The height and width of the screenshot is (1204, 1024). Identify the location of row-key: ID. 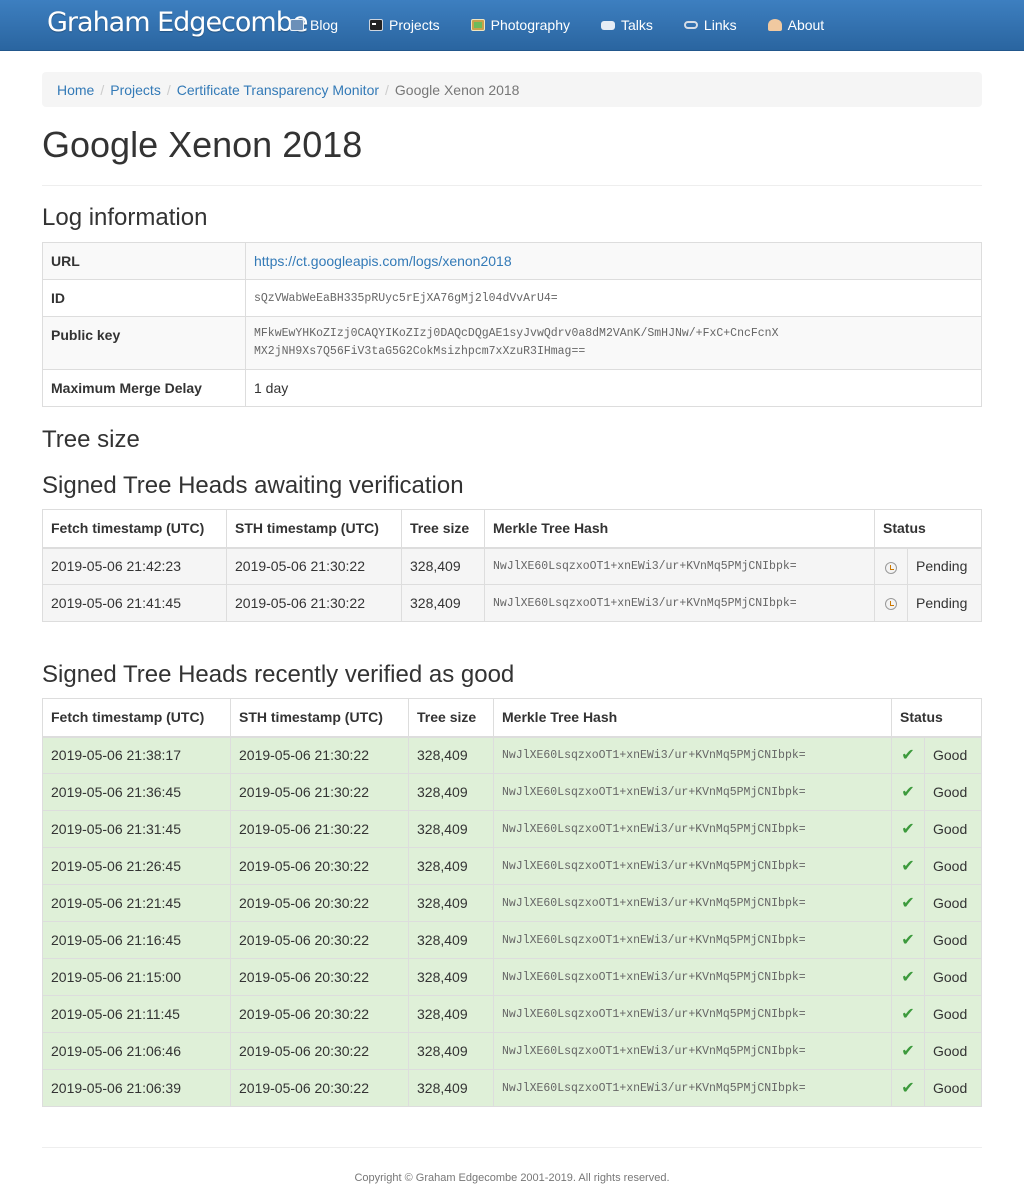
(144, 298).